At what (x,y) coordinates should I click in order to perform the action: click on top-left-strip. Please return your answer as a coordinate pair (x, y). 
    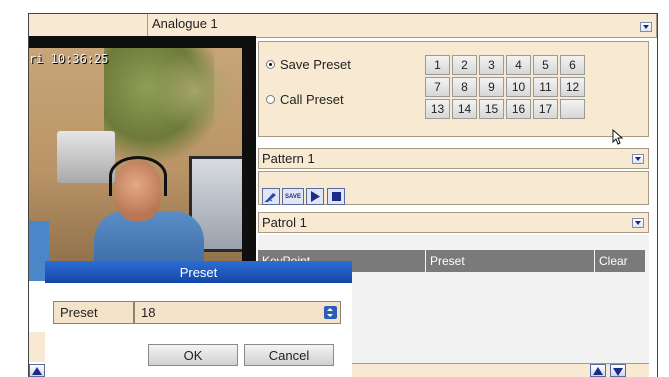
    Looking at the image, I should click on (88, 25).